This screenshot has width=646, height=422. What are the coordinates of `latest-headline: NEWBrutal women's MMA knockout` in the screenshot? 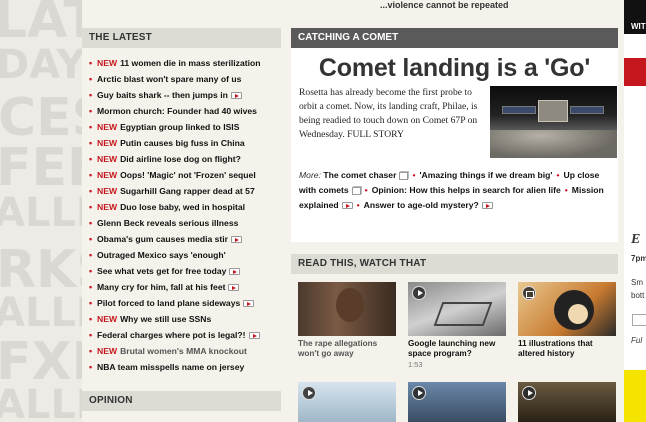 It's located at (185, 351).